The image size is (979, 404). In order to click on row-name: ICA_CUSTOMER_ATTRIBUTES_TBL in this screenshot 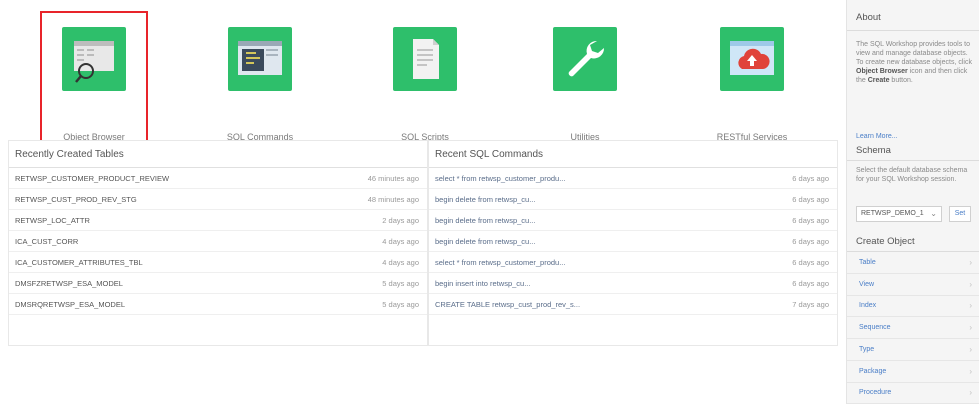, I will do `click(79, 262)`.